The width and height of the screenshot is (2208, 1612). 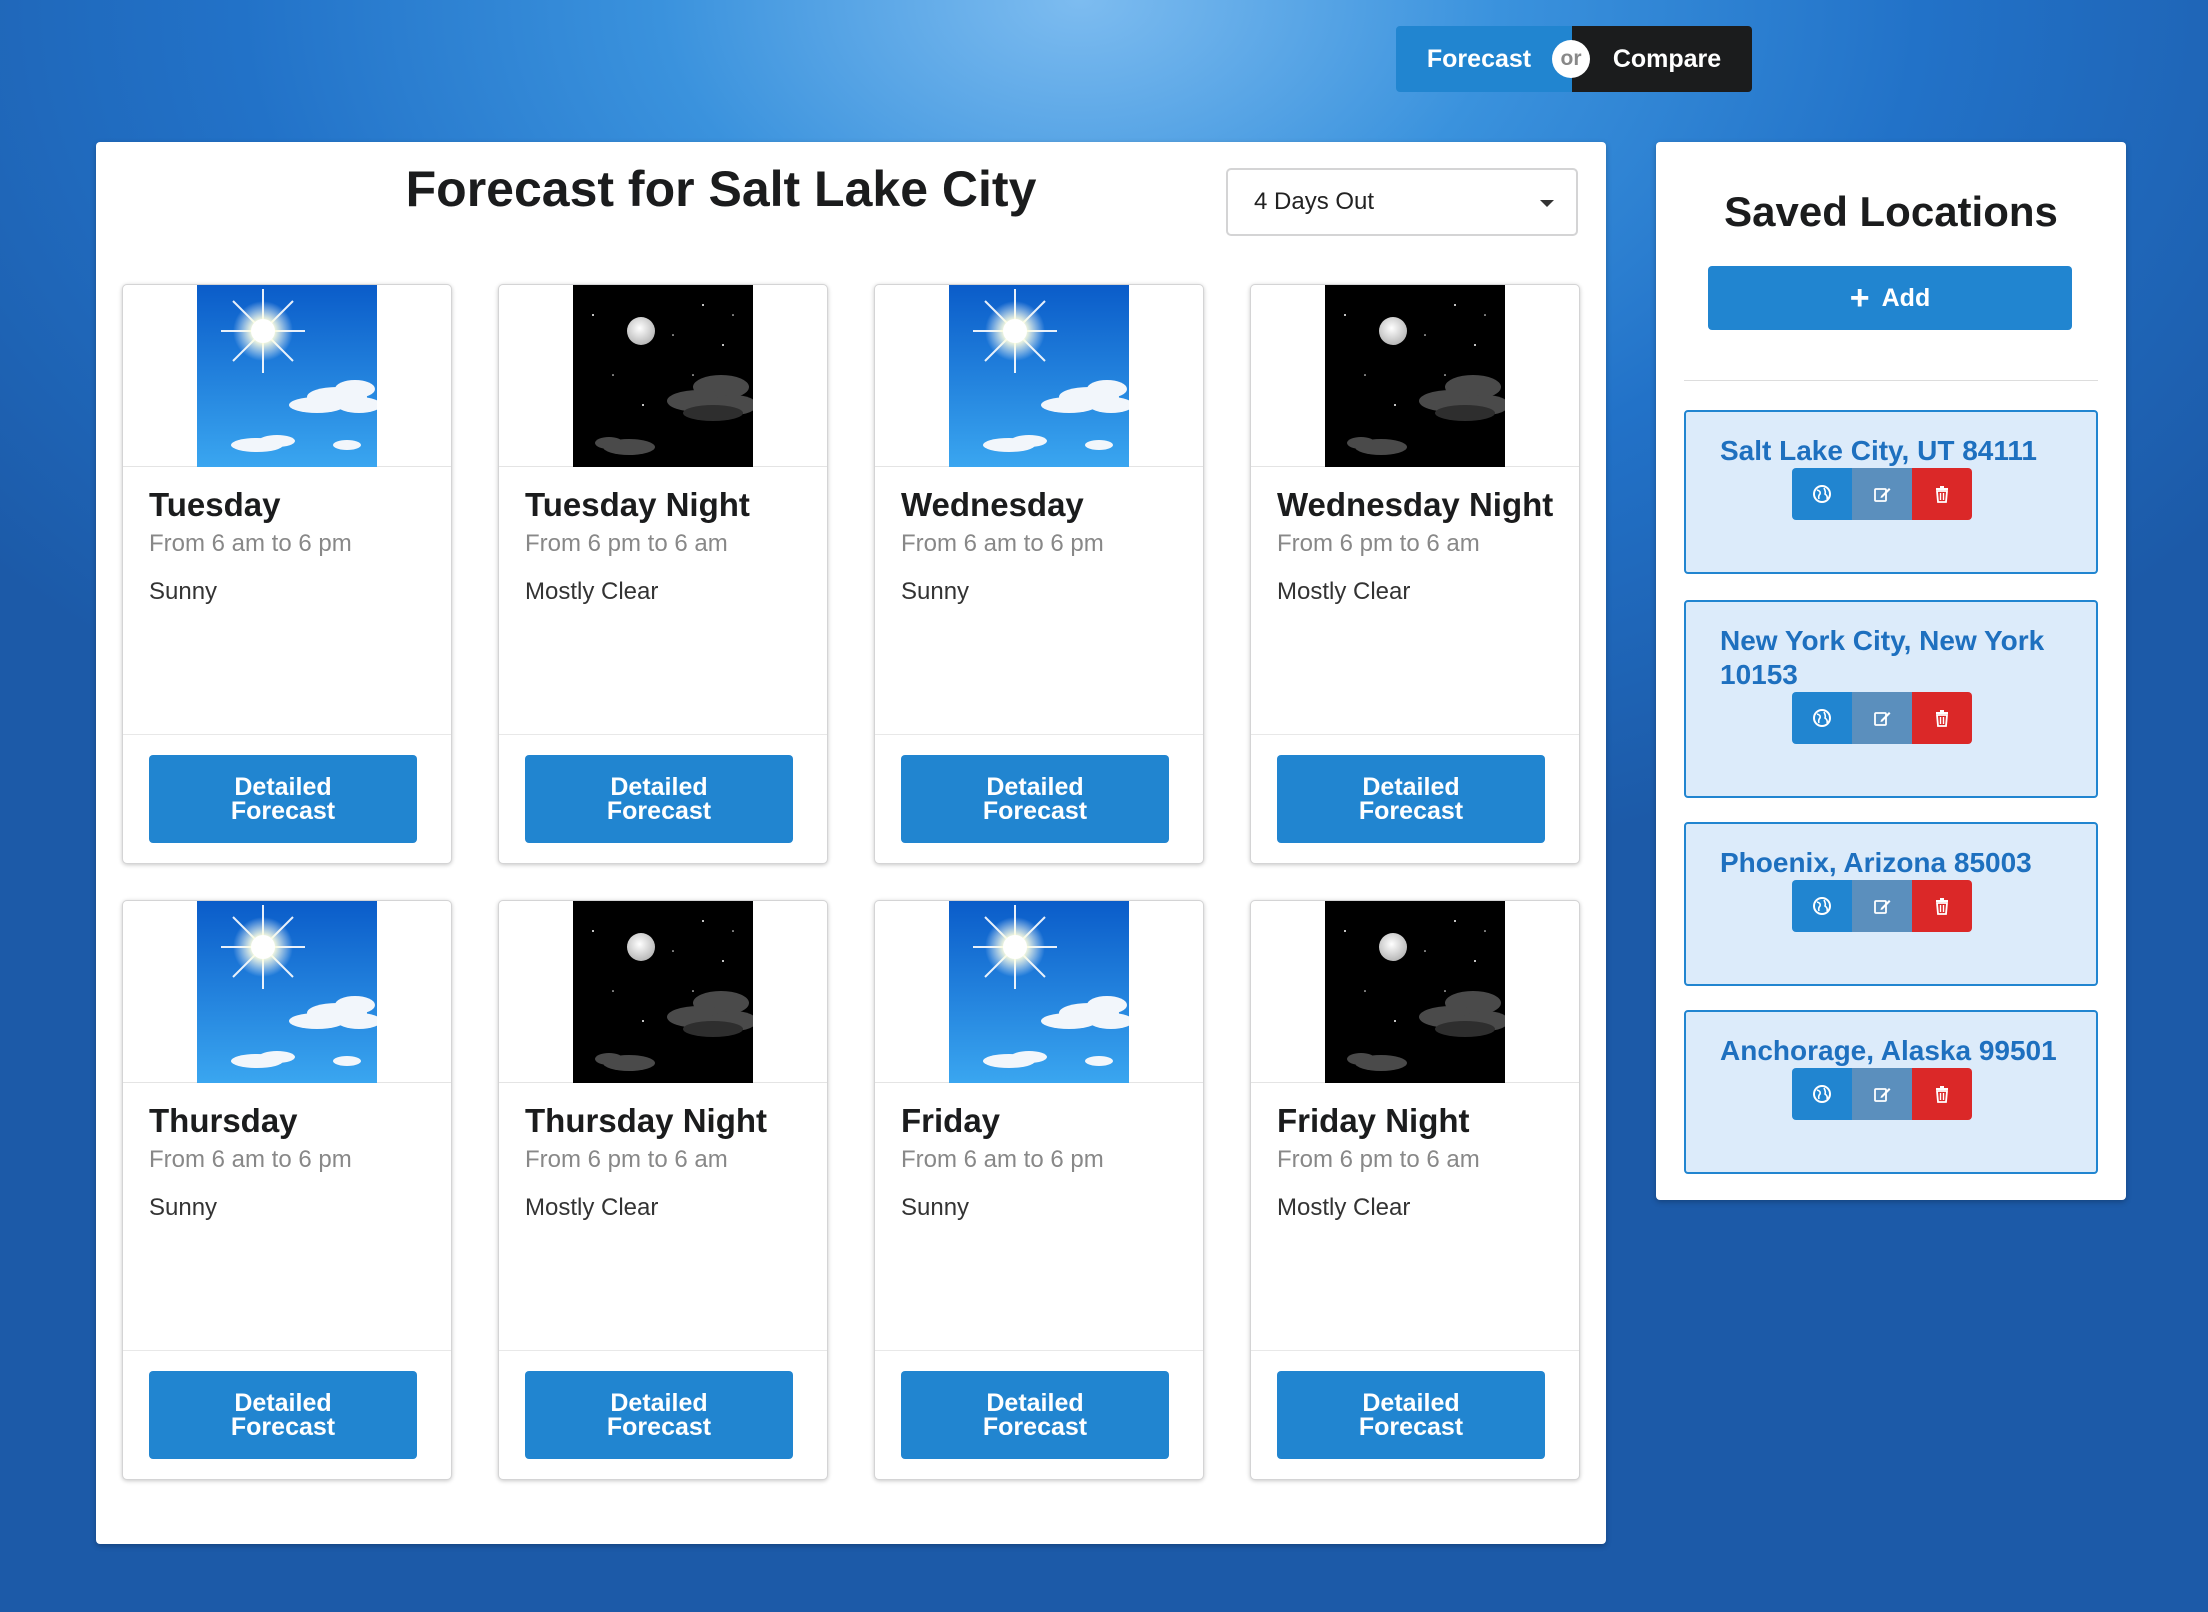 What do you see at coordinates (1547, 203) in the screenshot?
I see `dropdown-caret-icon` at bounding box center [1547, 203].